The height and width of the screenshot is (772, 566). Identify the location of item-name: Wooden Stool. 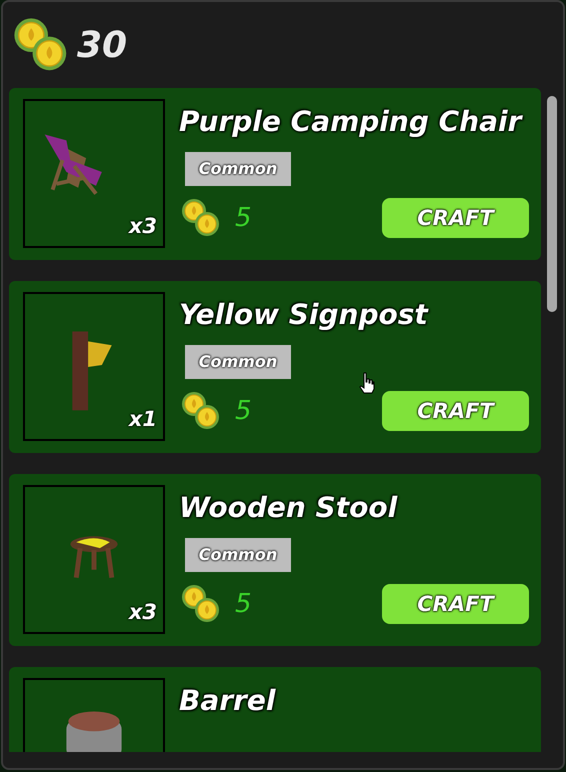
(288, 507).